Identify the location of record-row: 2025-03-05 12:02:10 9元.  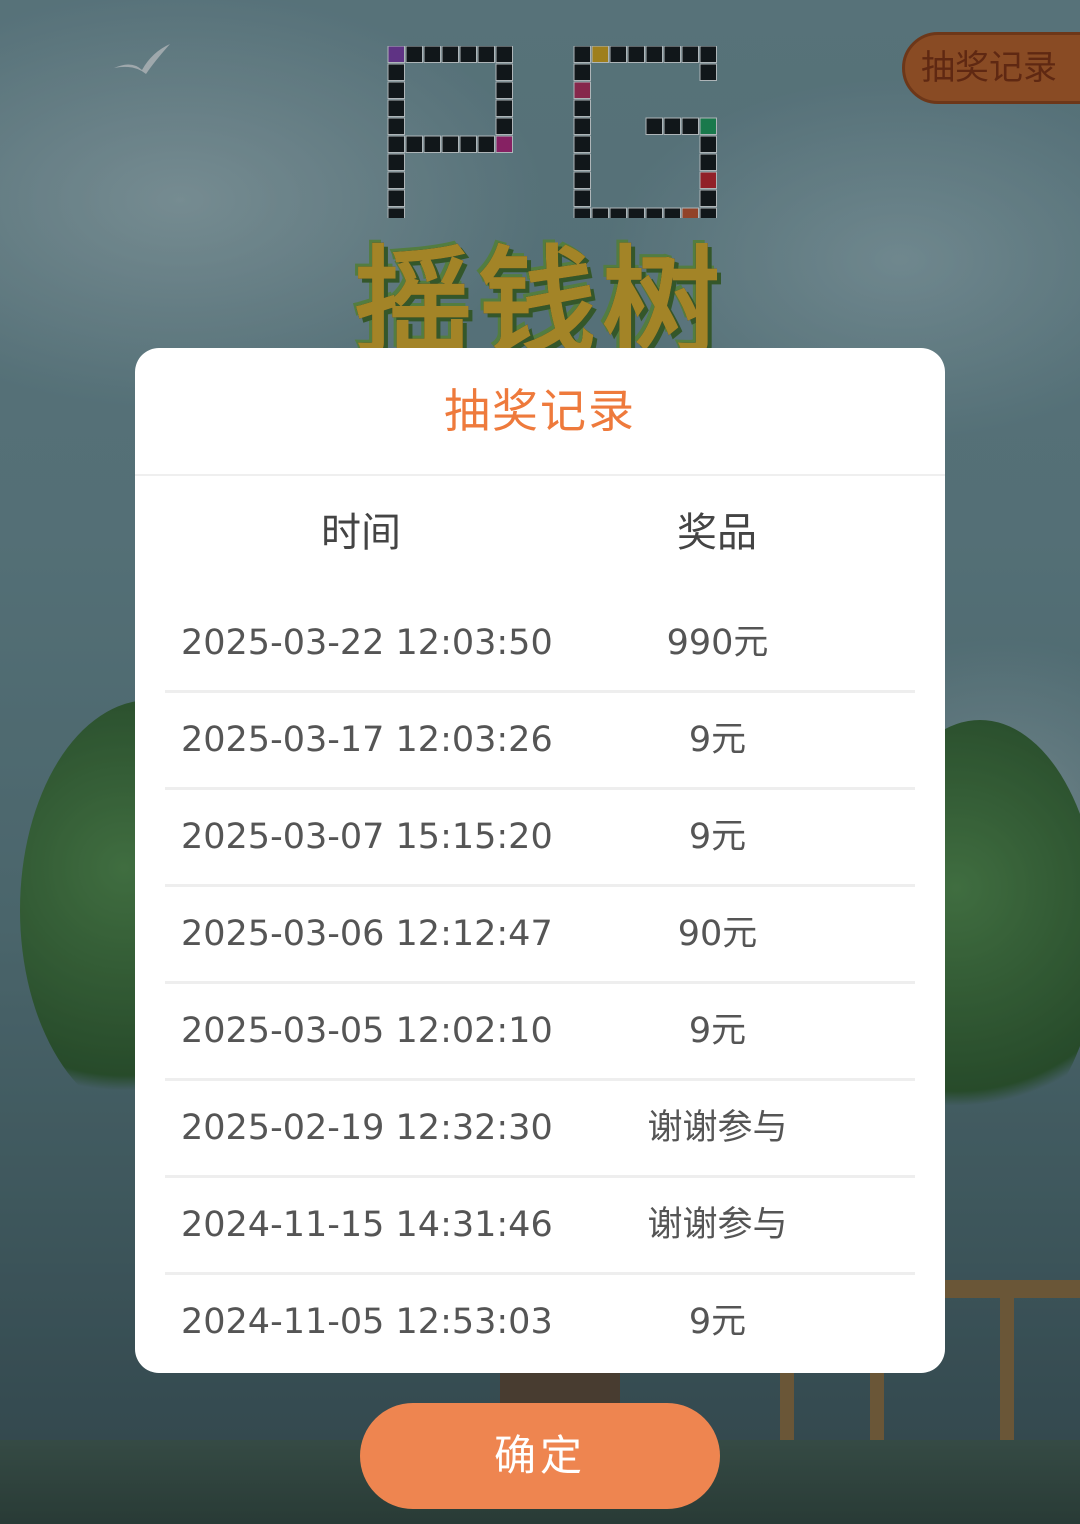
(540, 1032).